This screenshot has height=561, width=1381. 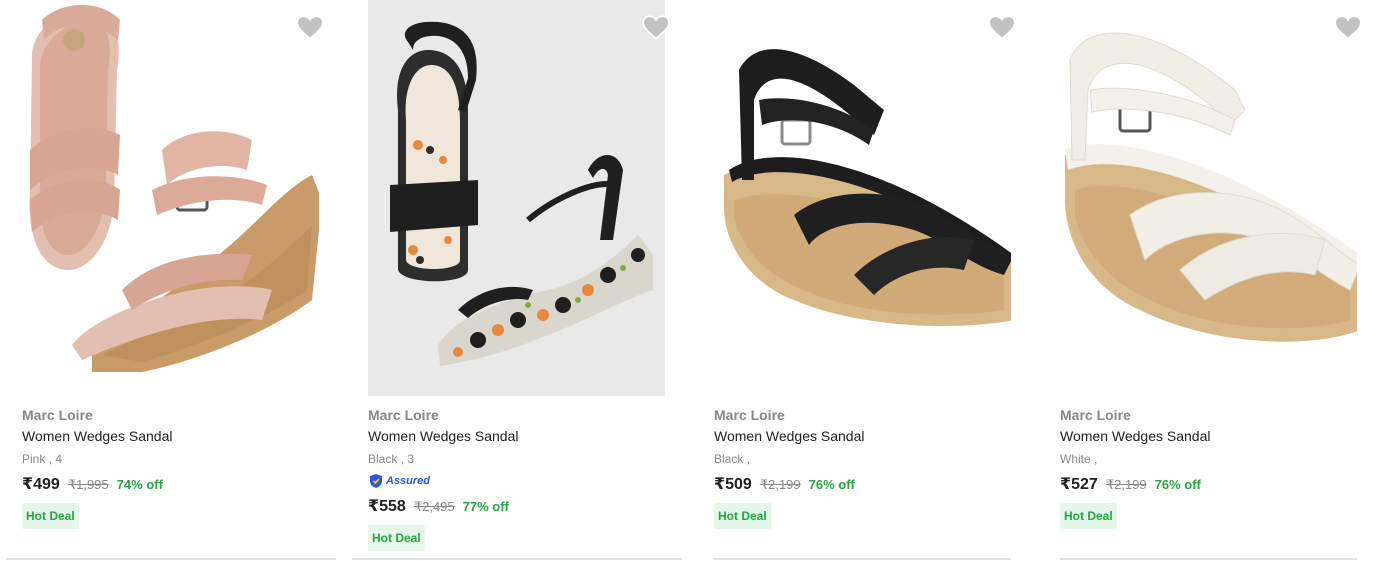 I want to click on assured-shield-icon, so click(x=376, y=481).